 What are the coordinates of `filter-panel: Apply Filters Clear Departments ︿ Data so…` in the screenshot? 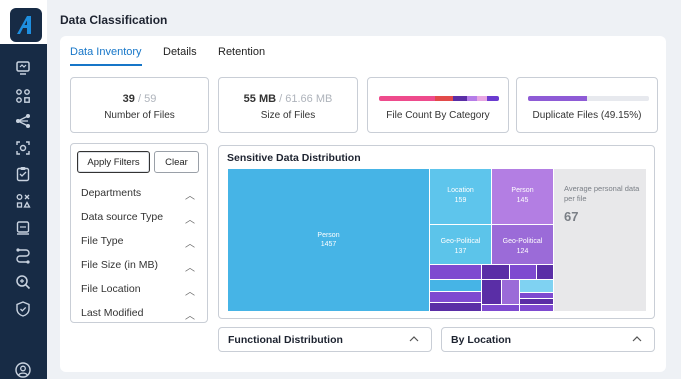 It's located at (139, 233).